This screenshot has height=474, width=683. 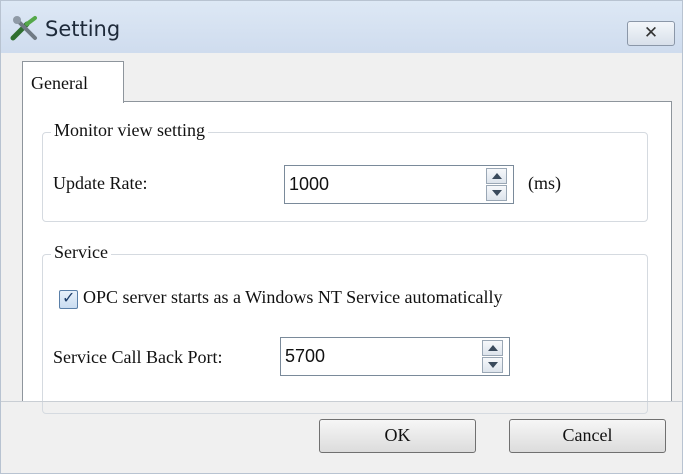 I want to click on tab-general: General, so click(x=73, y=82).